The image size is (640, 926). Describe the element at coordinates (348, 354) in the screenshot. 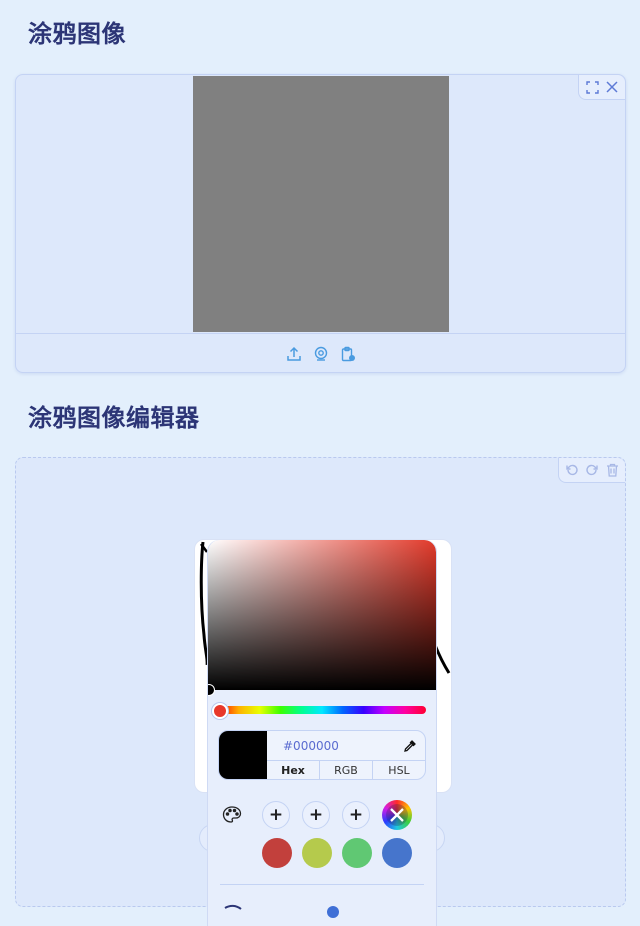

I see `clipboard-icon` at that location.